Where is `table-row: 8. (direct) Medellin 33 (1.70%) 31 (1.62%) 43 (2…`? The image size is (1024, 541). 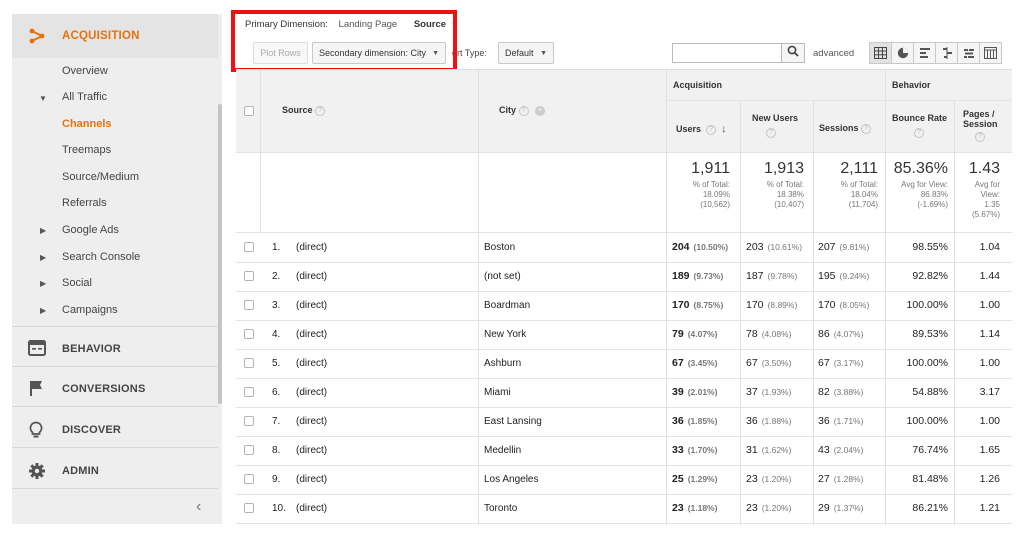 table-row: 8. (direct) Medellin 33 (1.70%) 31 (1.62%) 43 (2… is located at coordinates (624, 451).